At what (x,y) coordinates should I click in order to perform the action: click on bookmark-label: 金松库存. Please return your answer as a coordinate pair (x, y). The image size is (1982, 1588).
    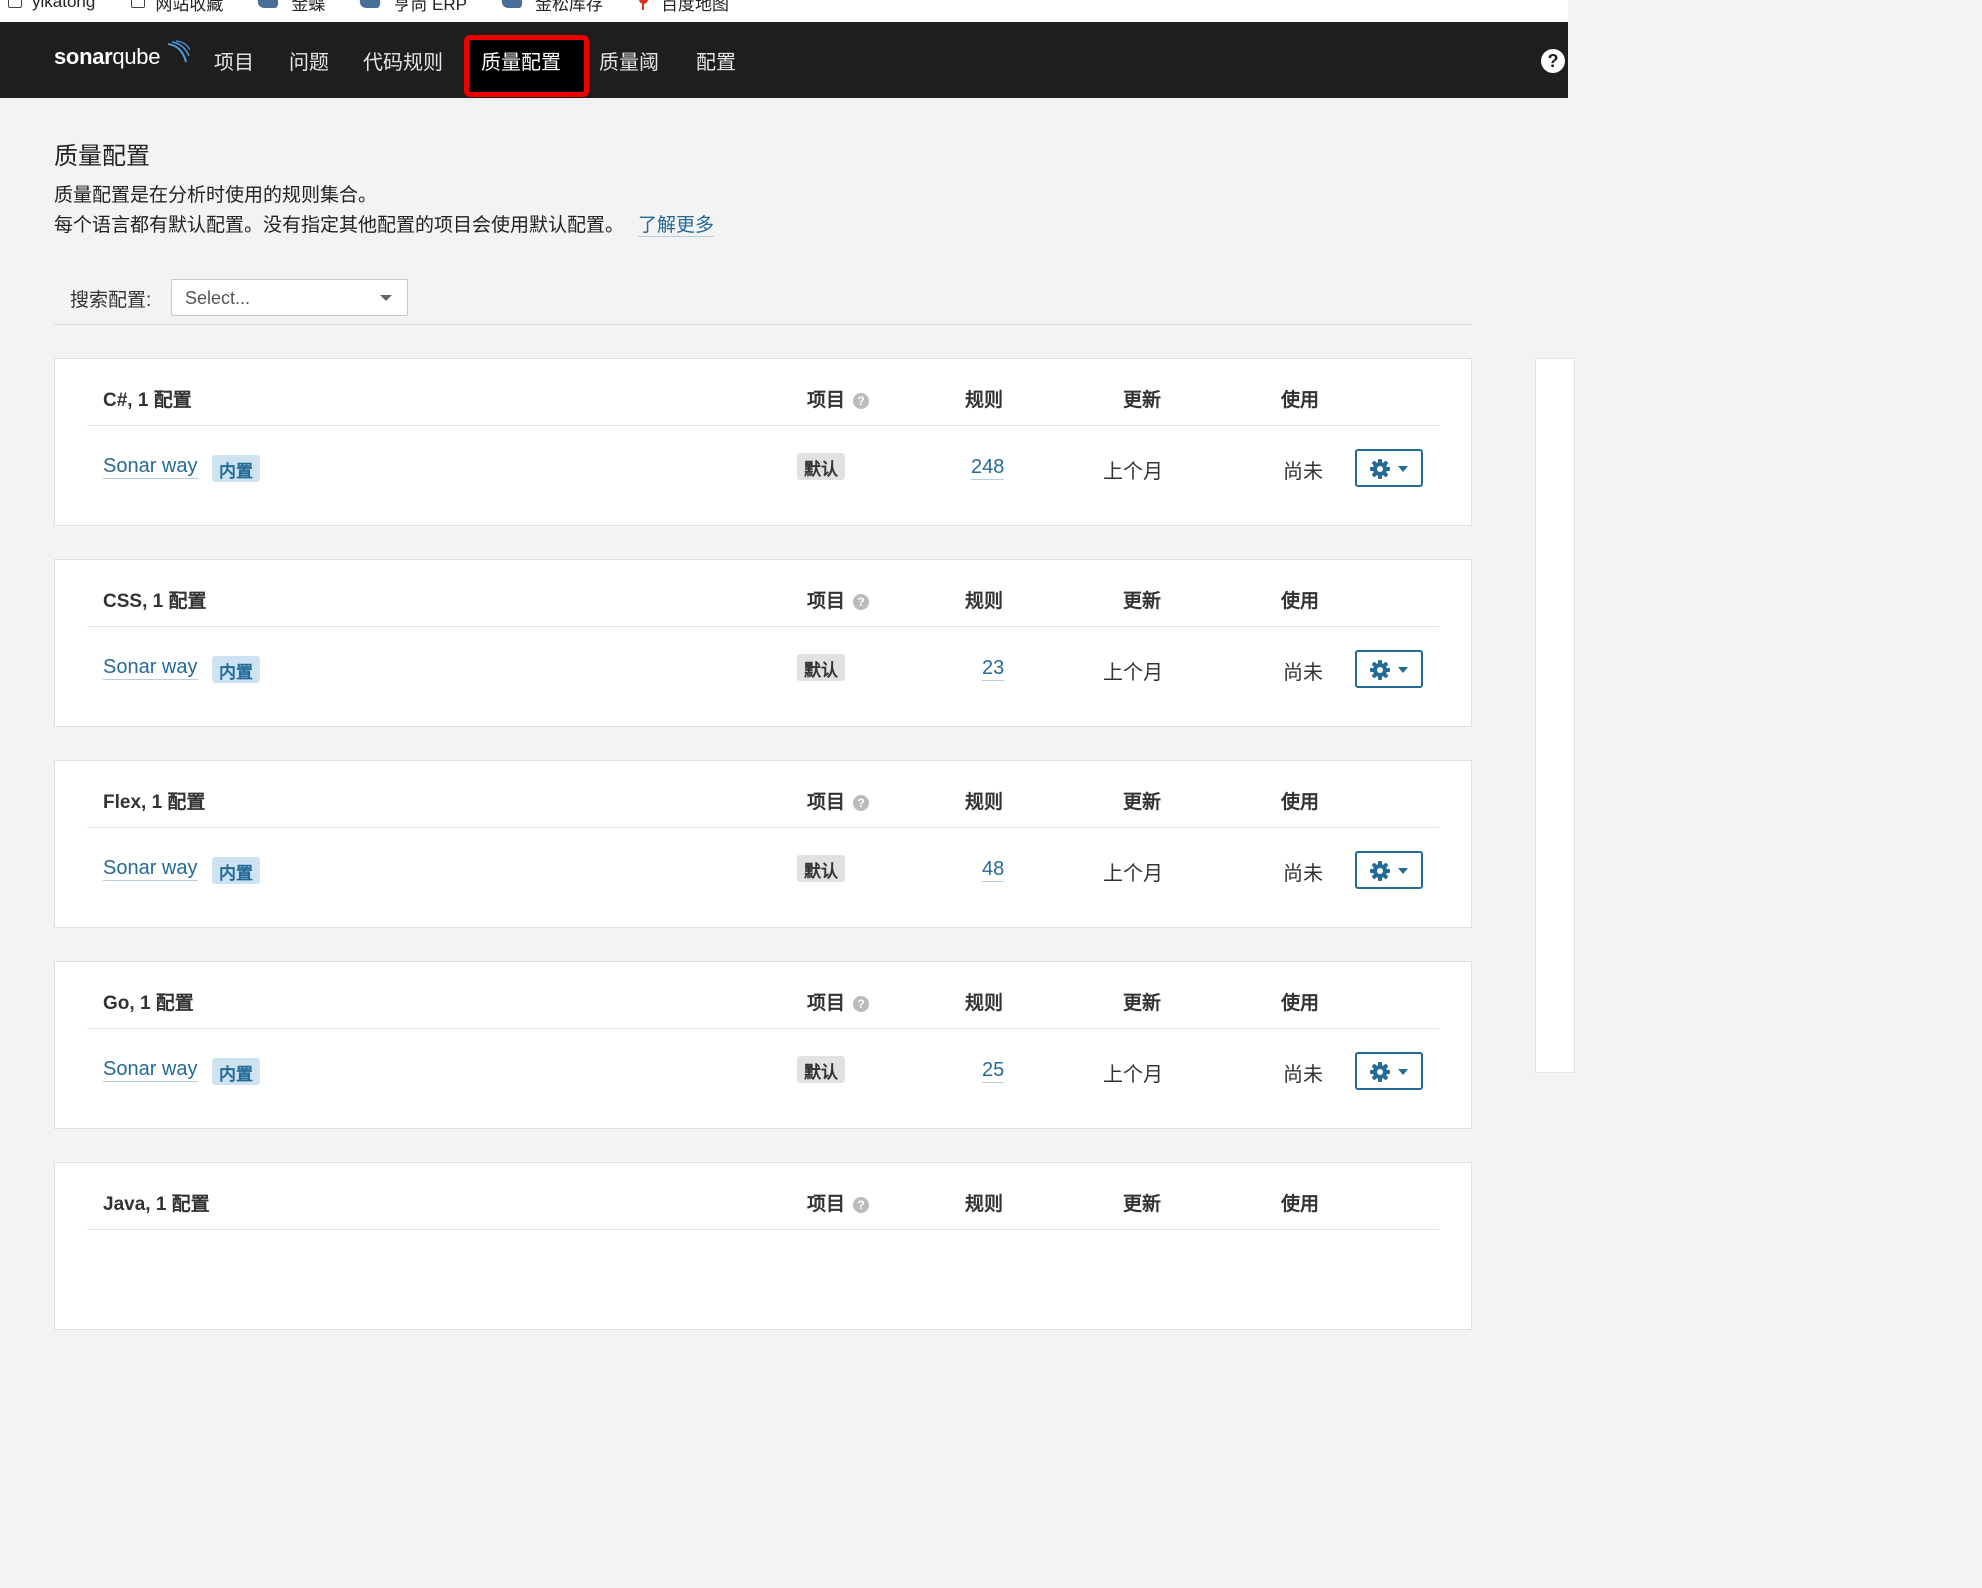
    Looking at the image, I should click on (569, 7).